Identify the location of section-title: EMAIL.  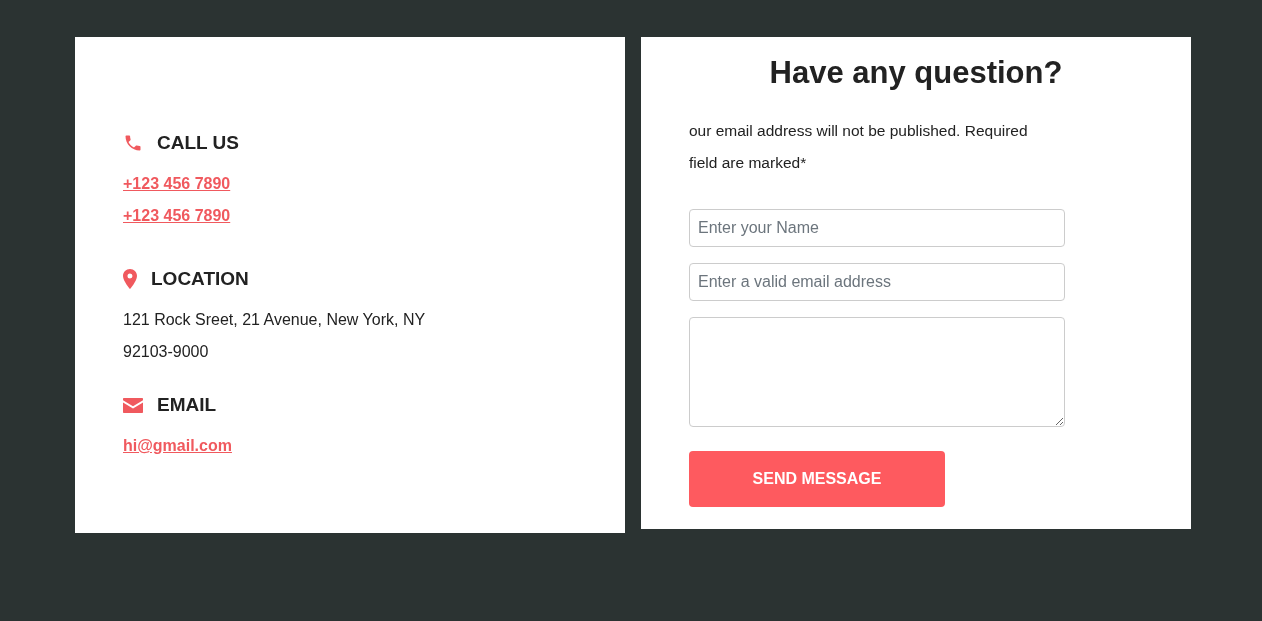
(187, 405).